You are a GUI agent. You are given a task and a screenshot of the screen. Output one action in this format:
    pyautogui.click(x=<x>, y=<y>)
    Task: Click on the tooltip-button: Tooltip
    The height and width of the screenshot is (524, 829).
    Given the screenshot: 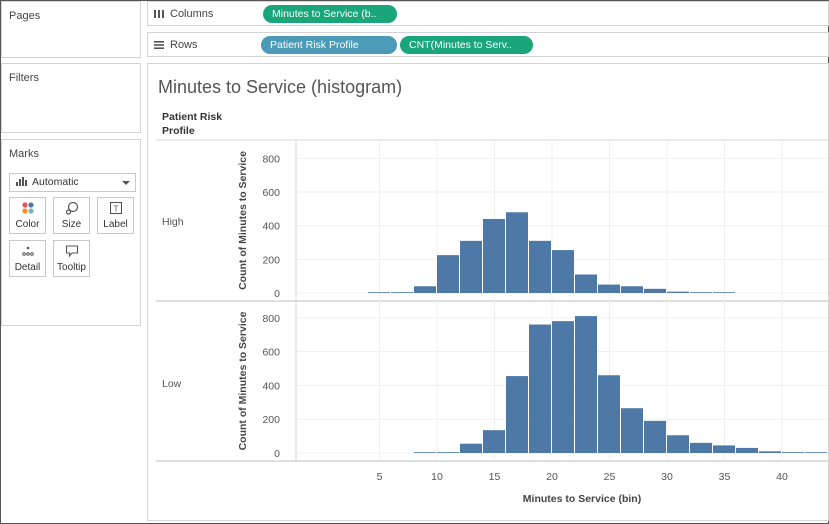 What is the action you would take?
    pyautogui.click(x=71, y=258)
    